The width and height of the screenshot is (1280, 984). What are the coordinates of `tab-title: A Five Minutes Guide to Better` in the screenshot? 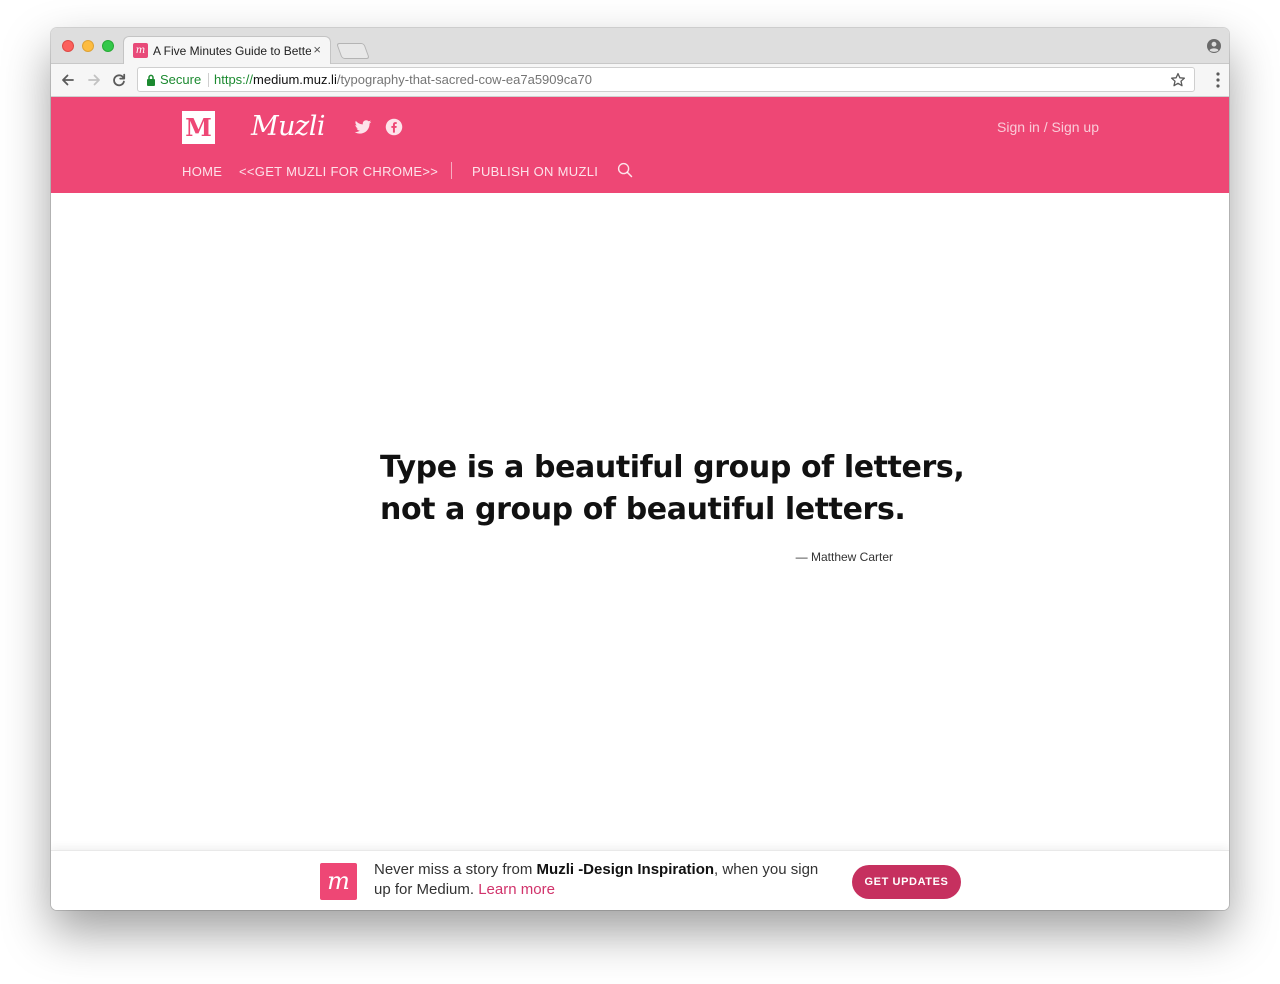 It's located at (232, 51).